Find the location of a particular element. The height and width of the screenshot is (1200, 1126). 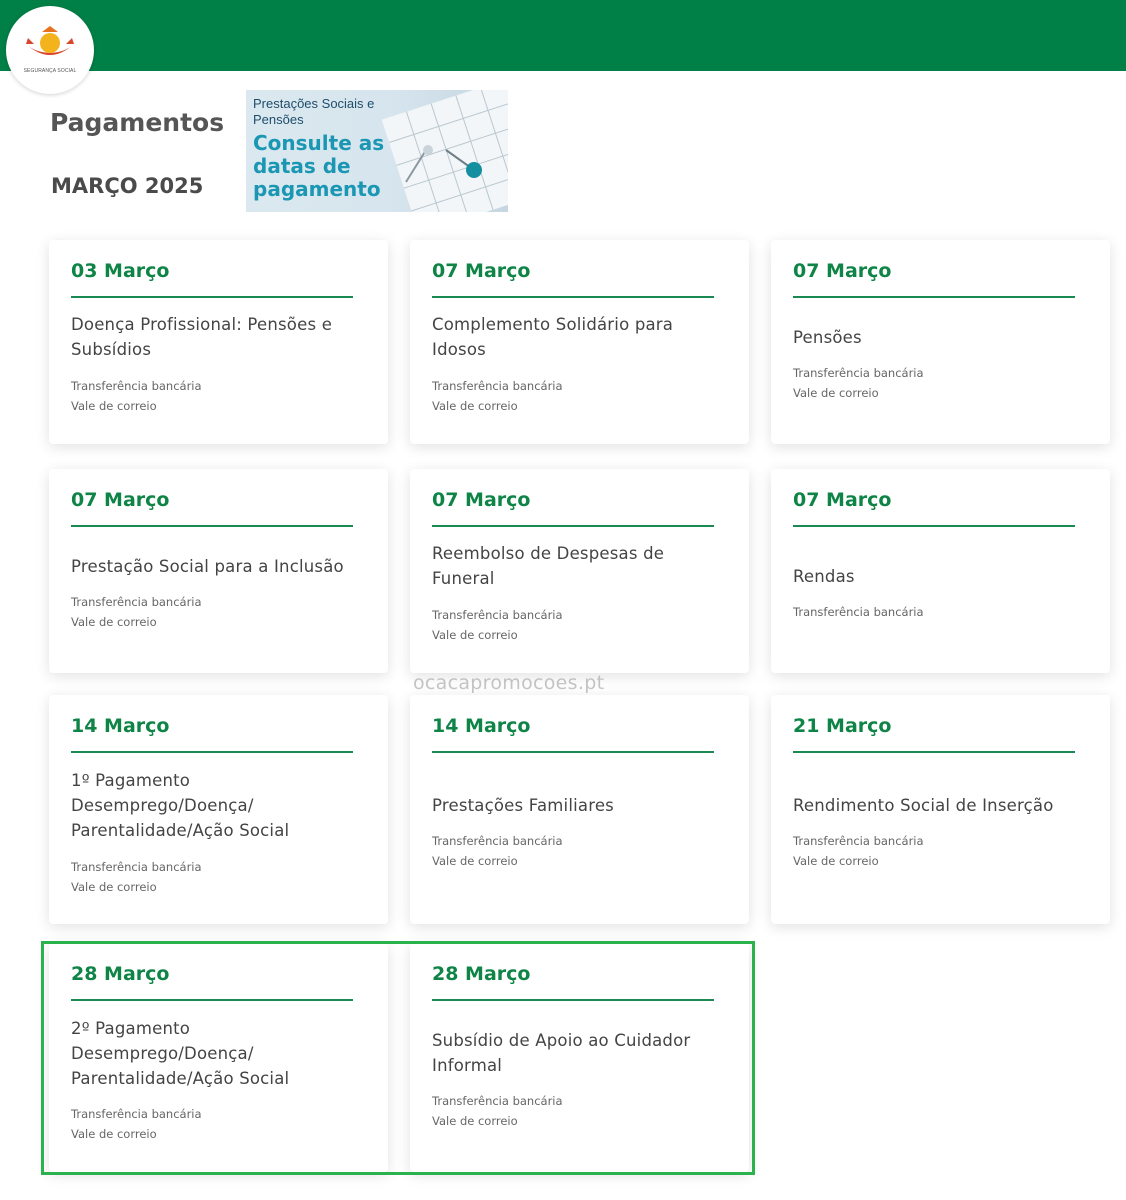

payment-title: Rendimento Social de Inserção is located at coordinates (923, 805).